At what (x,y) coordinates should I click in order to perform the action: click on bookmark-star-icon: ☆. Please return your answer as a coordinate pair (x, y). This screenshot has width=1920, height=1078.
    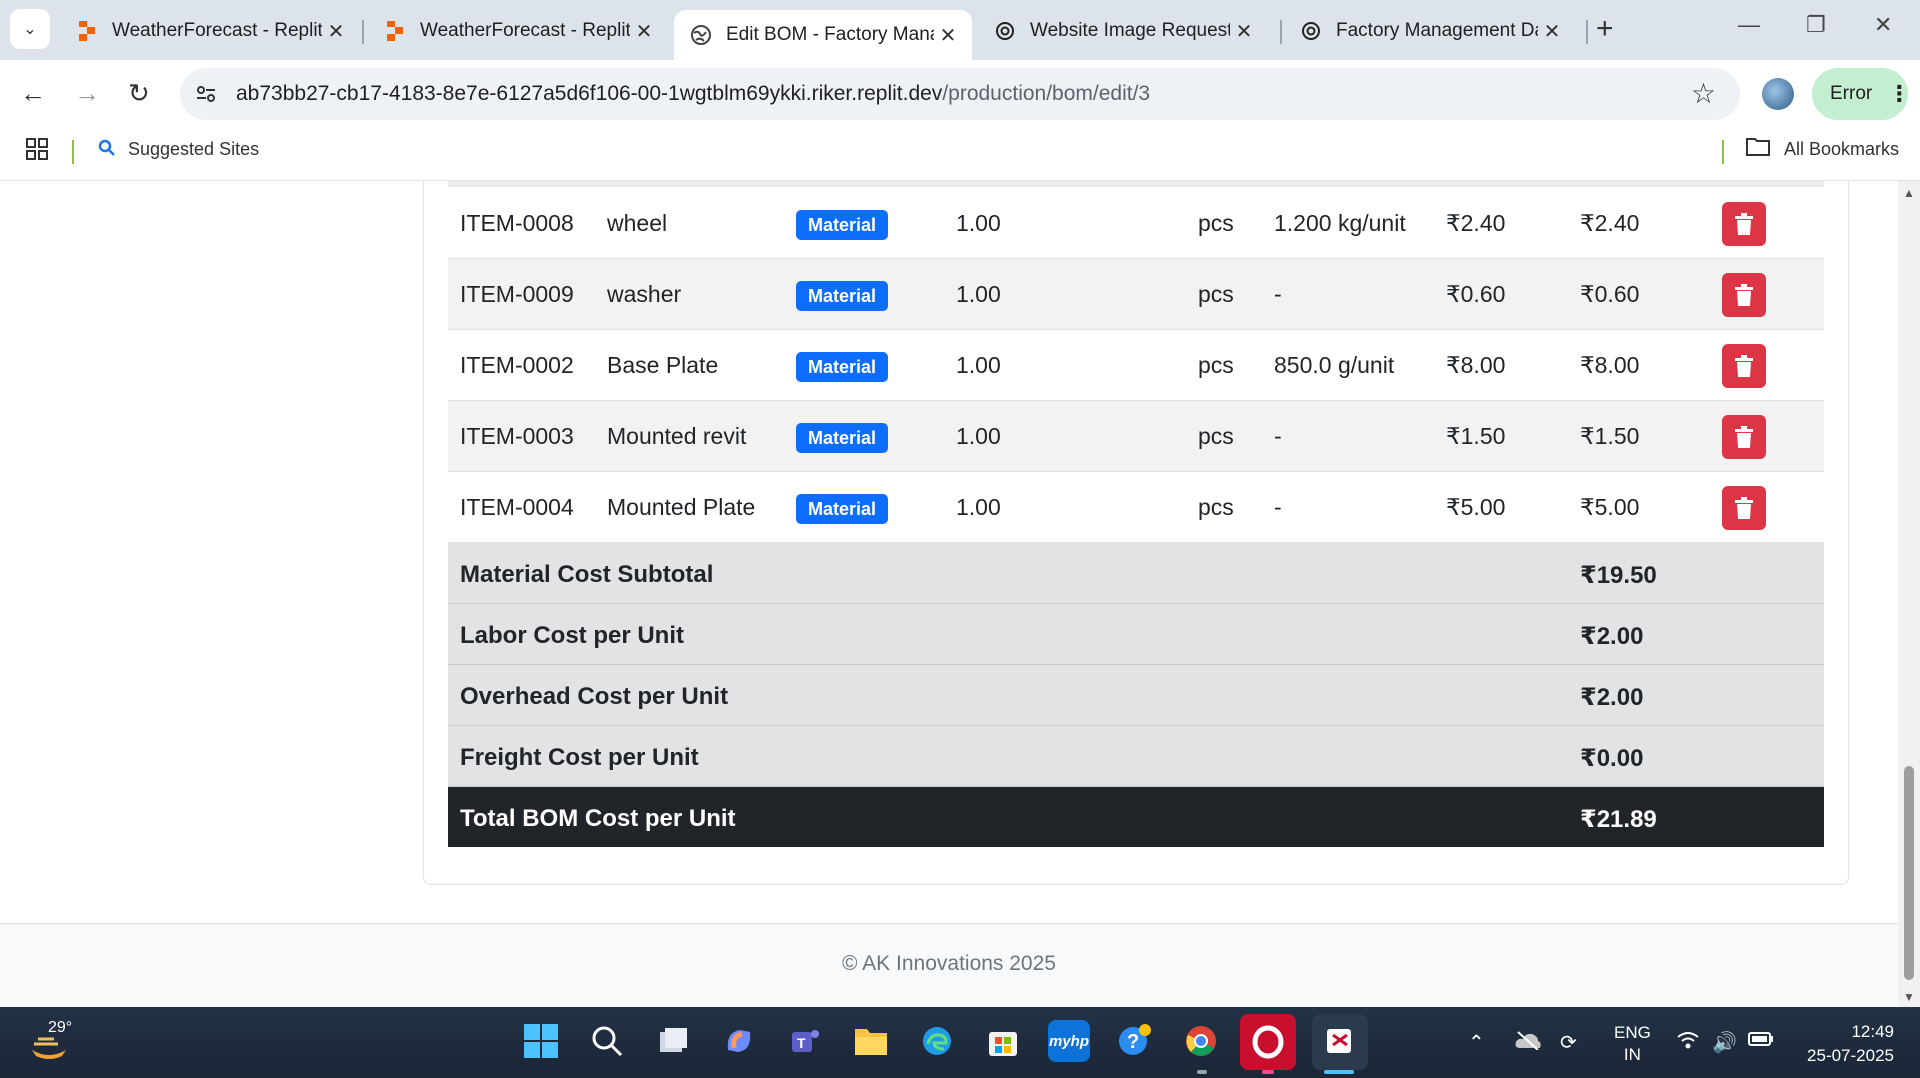
    Looking at the image, I should click on (1703, 93).